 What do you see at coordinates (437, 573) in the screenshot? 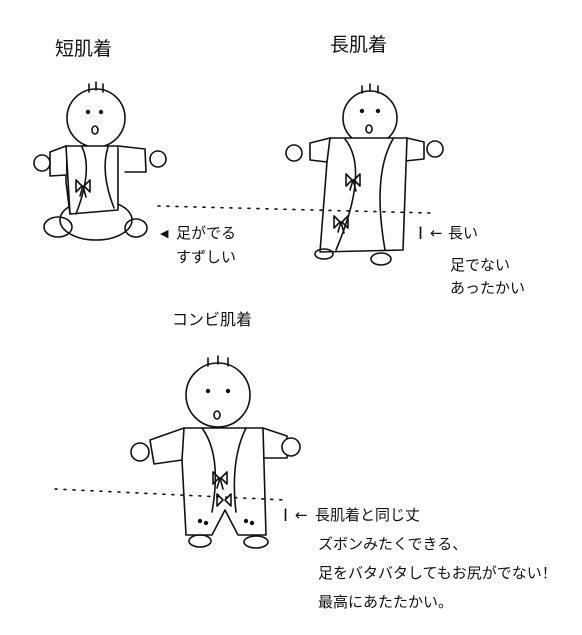
I see `combination-undershirt-note-3: 足をバタバタしてもお尻がでない！` at bounding box center [437, 573].